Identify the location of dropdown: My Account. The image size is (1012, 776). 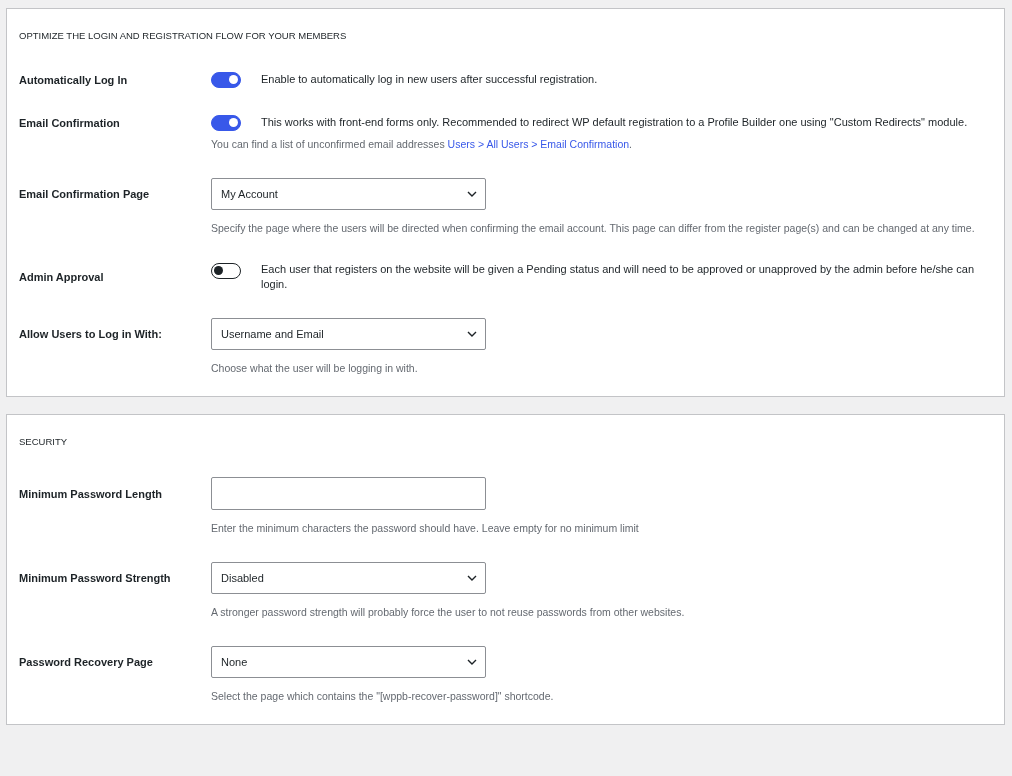
(348, 194).